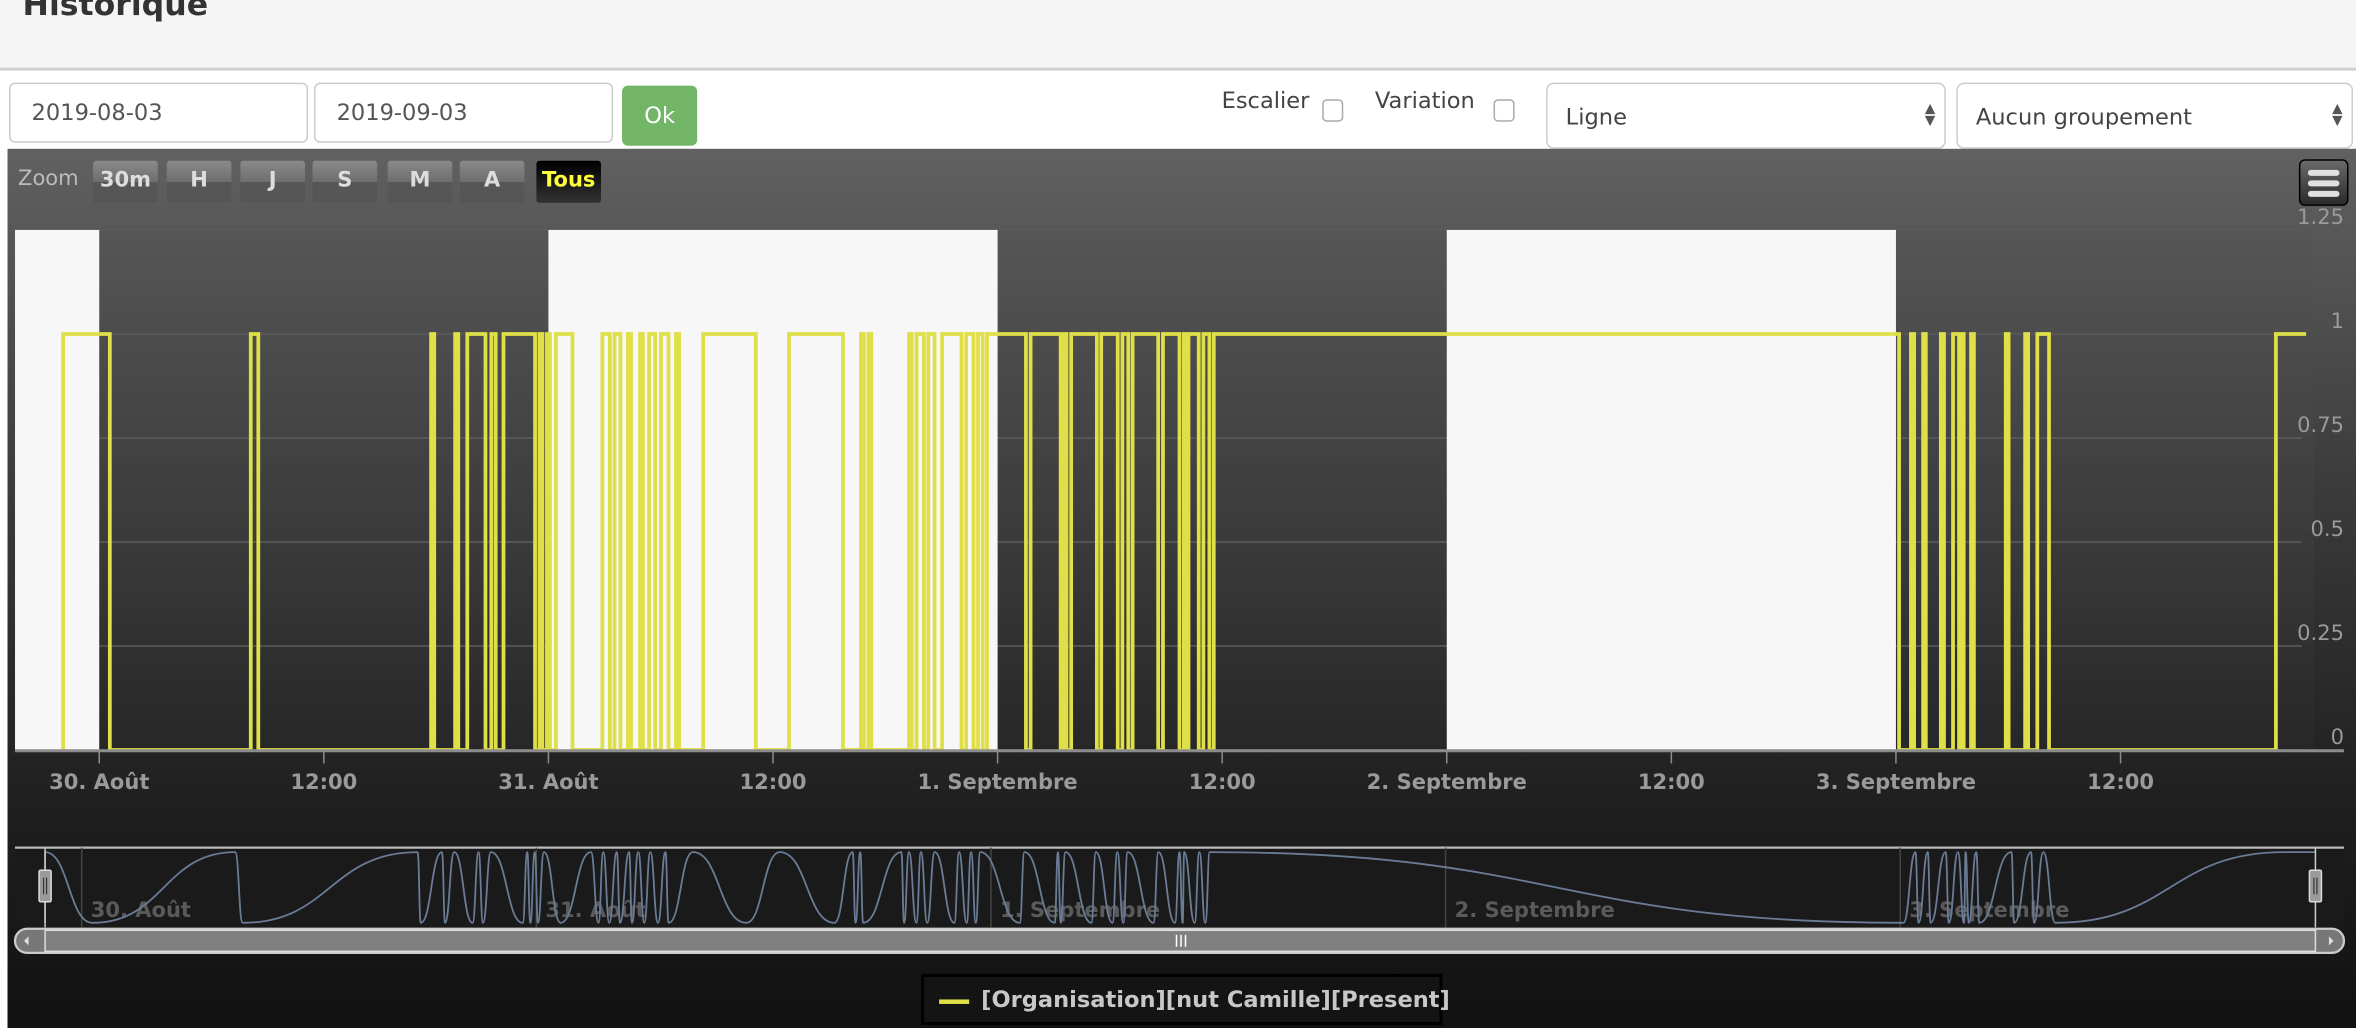 The image size is (2356, 1028). I want to click on navigator-handle-left, so click(45, 886).